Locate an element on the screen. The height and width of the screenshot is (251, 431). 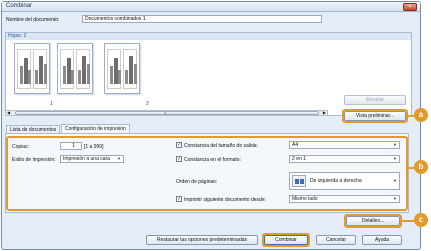
scroll-right-icon: ▶ is located at coordinates (324, 112).